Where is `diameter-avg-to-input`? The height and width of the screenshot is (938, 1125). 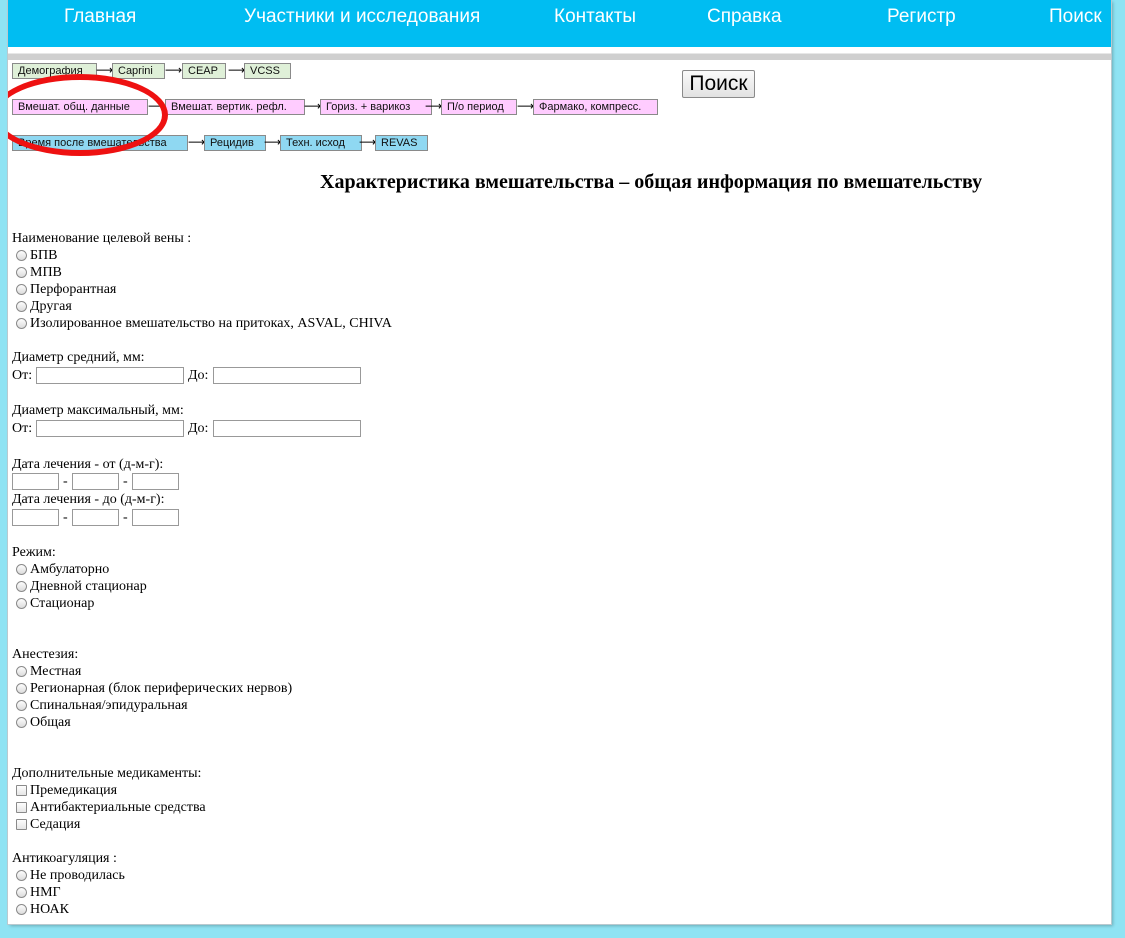
diameter-avg-to-input is located at coordinates (287, 375).